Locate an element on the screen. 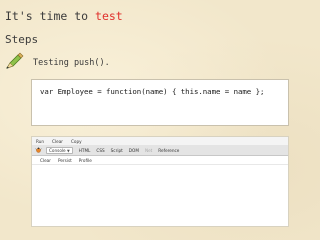 This screenshot has width=320, height=240. title-highlight: test is located at coordinates (109, 16).